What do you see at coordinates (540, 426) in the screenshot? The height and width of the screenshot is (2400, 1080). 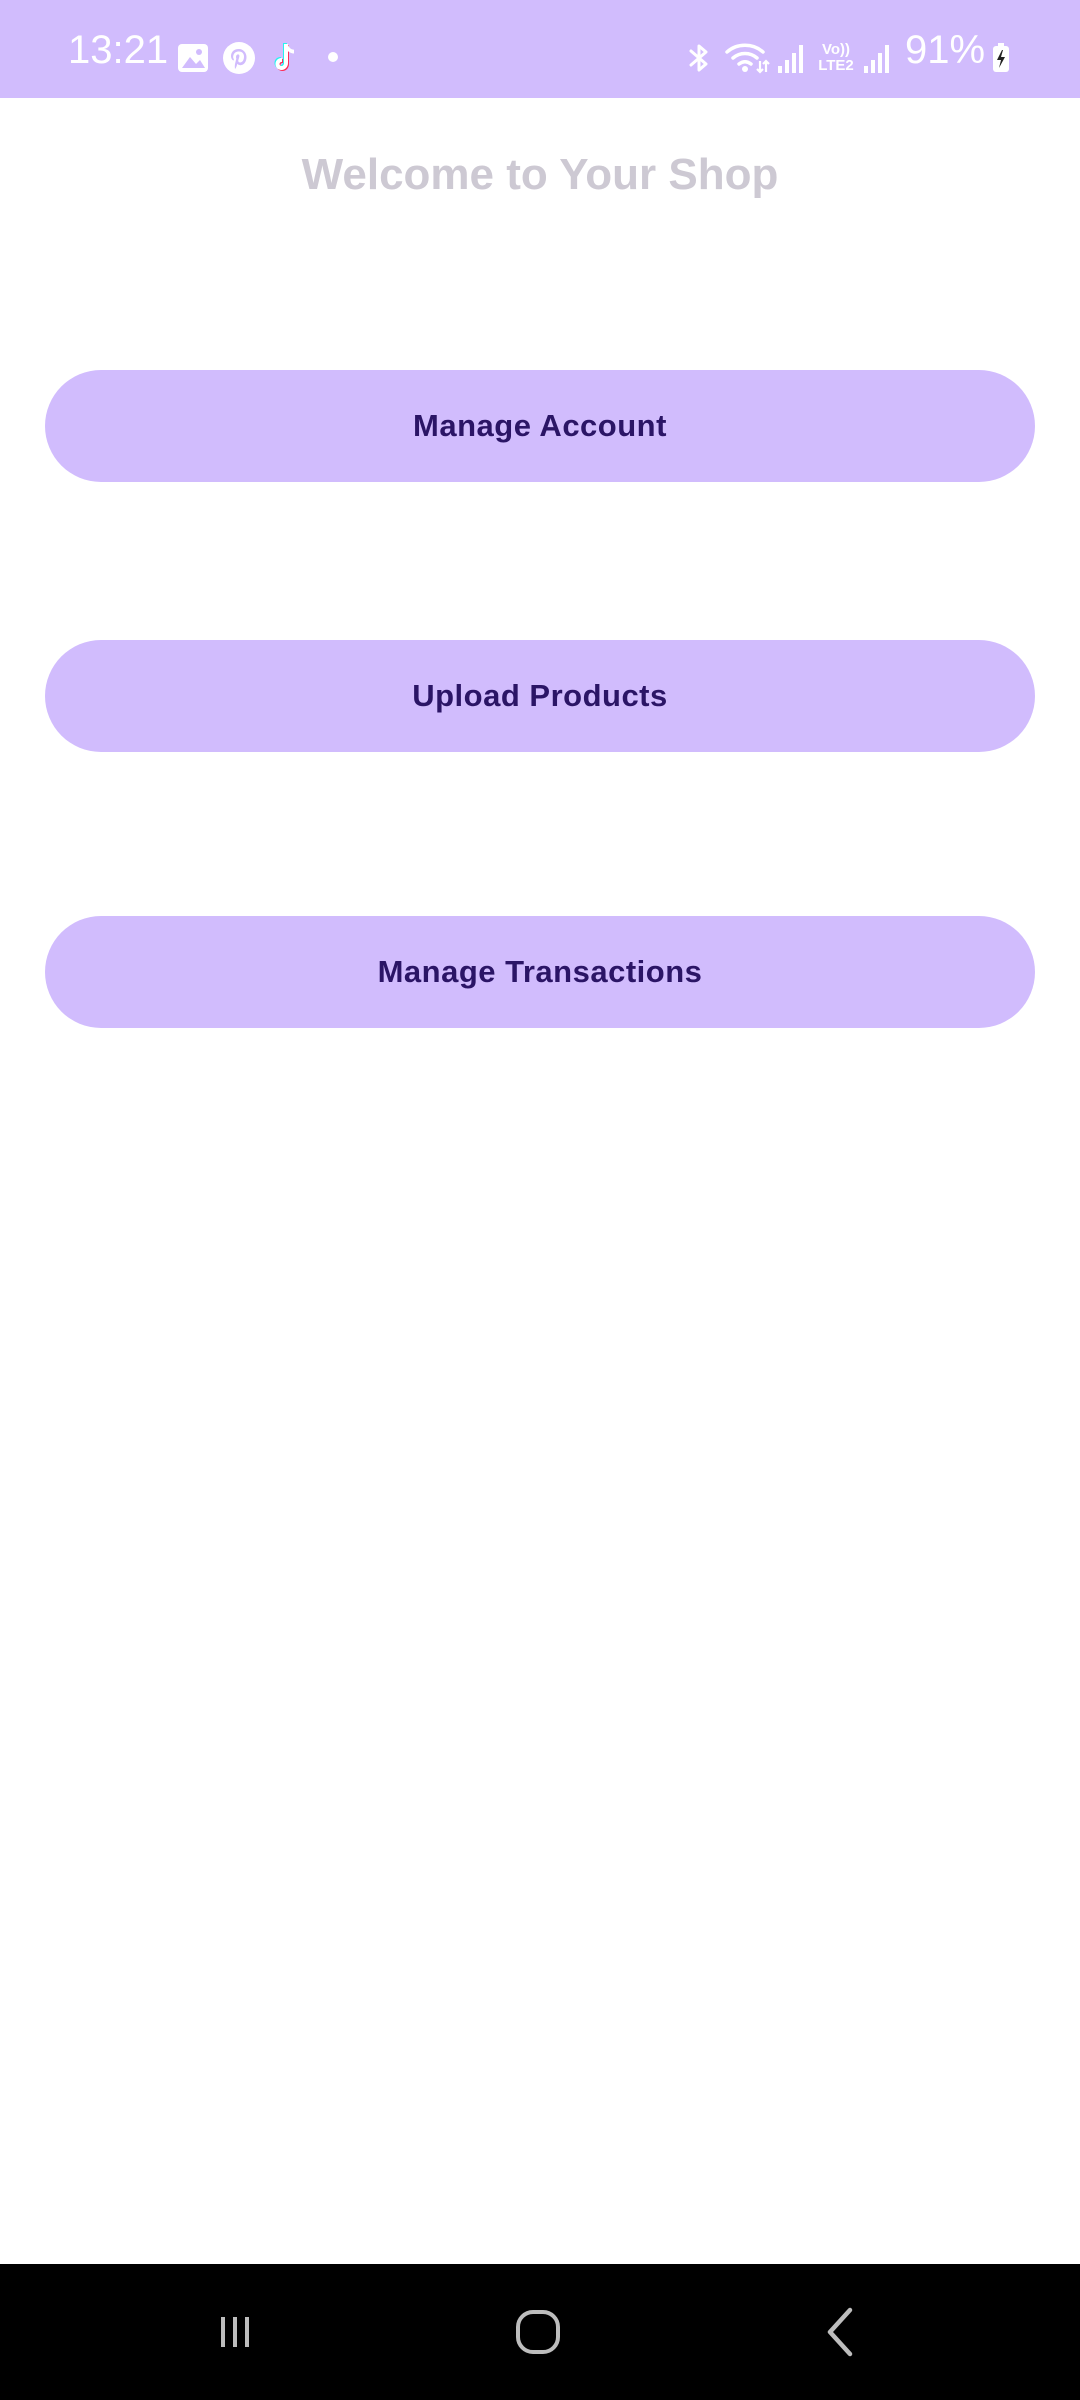 I see `manage-account-button: Manage Account` at bounding box center [540, 426].